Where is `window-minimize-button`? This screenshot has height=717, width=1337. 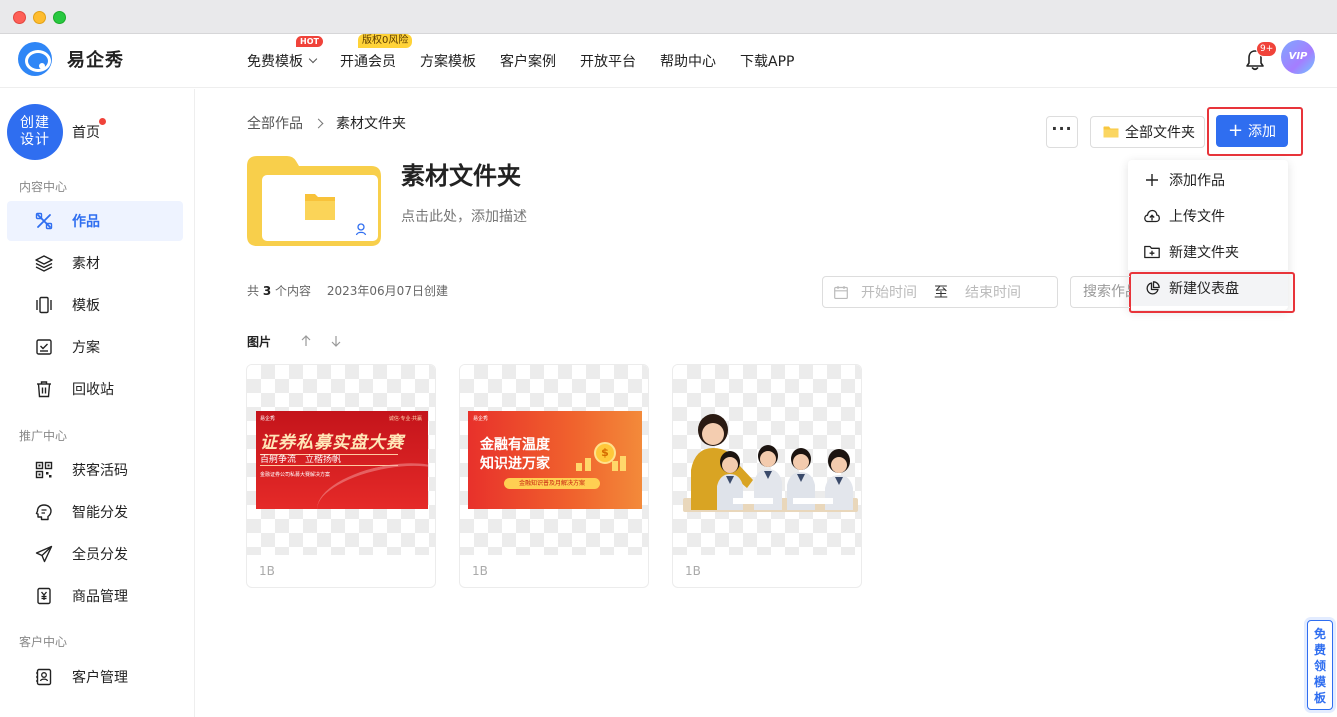
window-minimize-button is located at coordinates (39, 17).